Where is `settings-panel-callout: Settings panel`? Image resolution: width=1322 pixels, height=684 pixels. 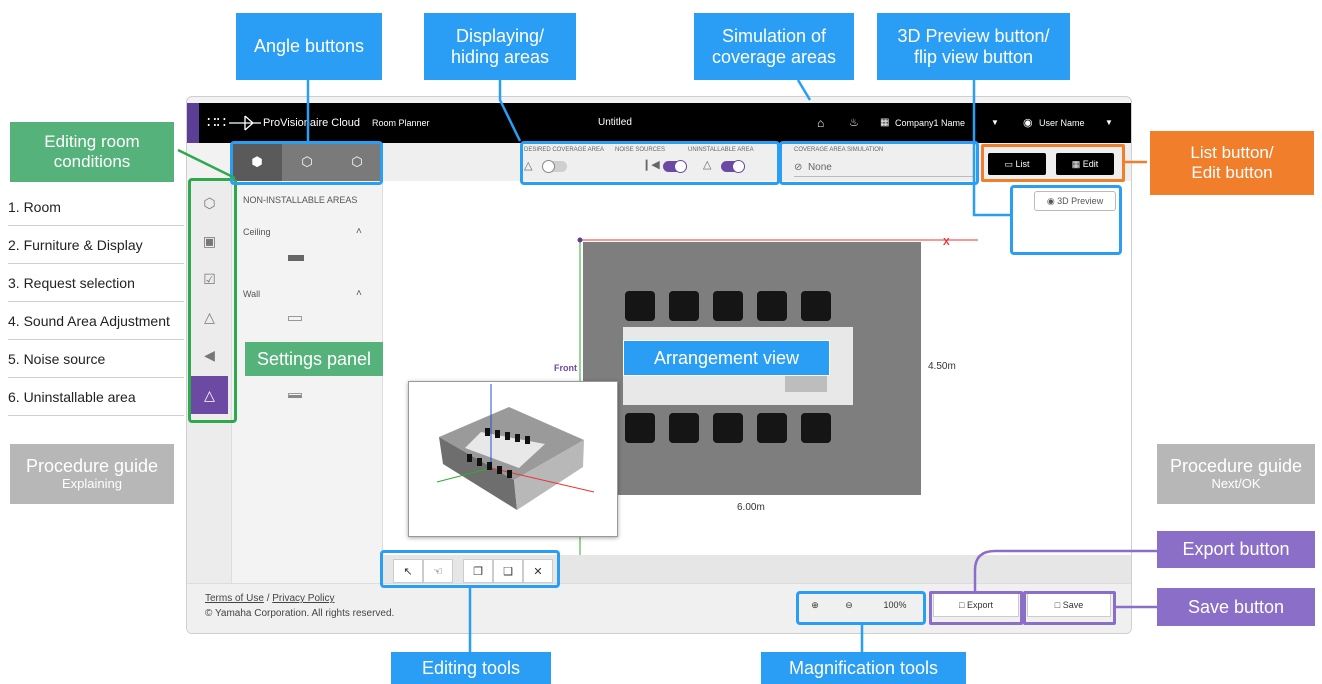 settings-panel-callout: Settings panel is located at coordinates (314, 359).